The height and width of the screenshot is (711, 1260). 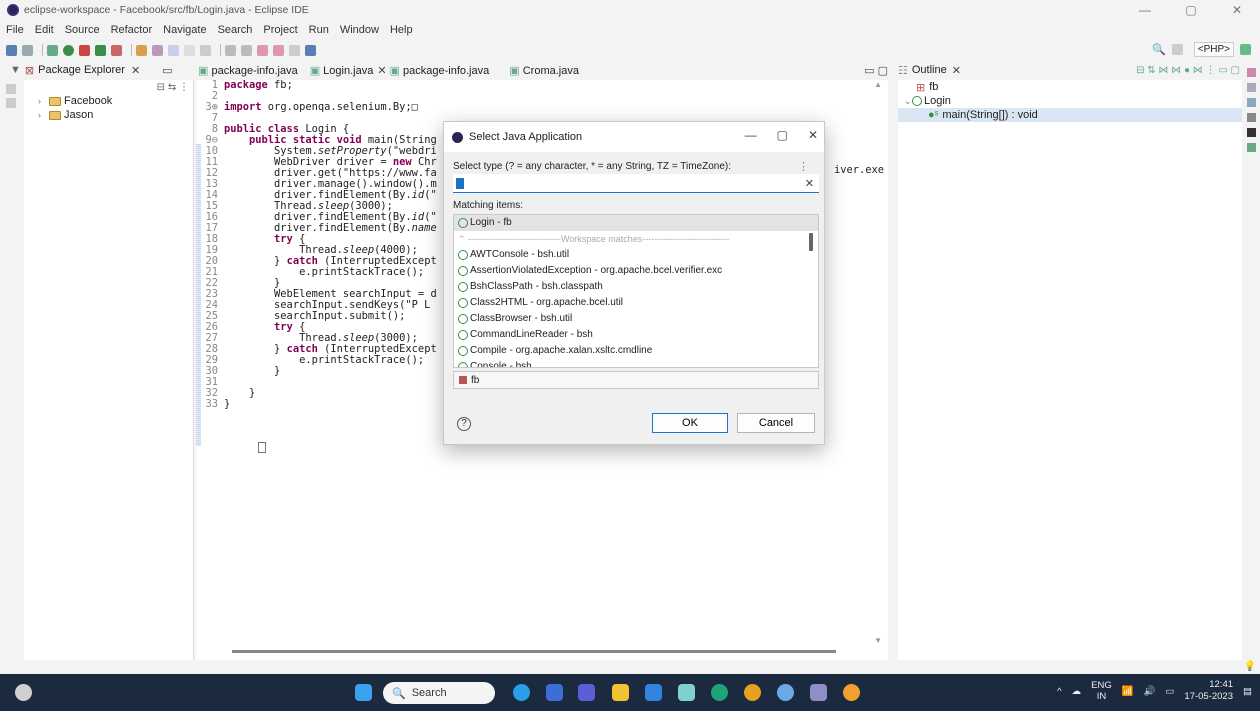 What do you see at coordinates (811, 242) in the screenshot?
I see `list-scrollbar` at bounding box center [811, 242].